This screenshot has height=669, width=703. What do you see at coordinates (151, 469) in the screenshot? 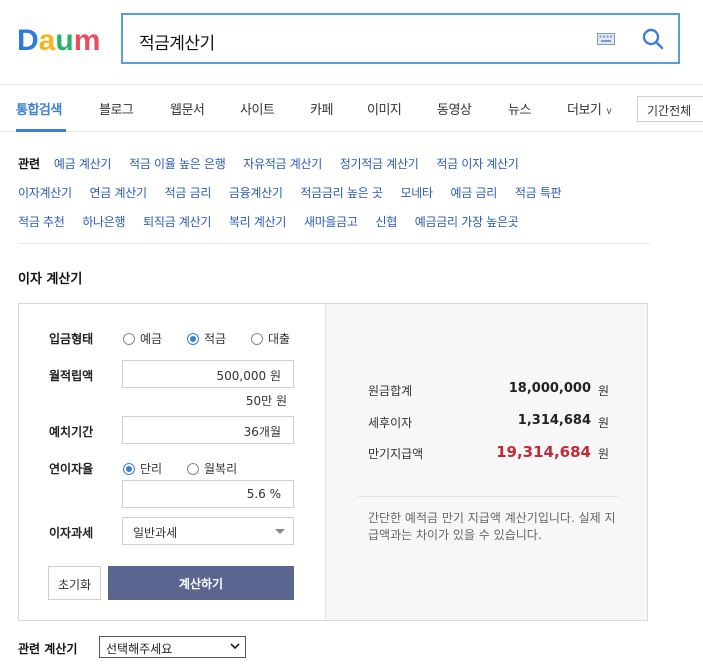
I see `radio-label: 단리` at bounding box center [151, 469].